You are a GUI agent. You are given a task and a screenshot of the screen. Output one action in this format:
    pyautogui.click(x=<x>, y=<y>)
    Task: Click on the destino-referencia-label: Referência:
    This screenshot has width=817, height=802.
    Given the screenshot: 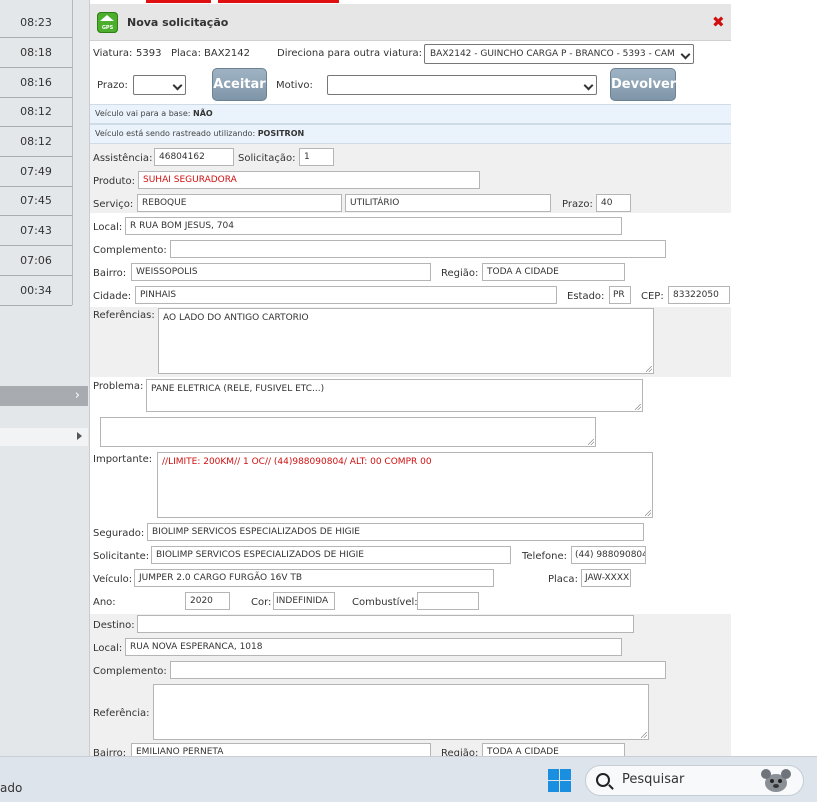 What is the action you would take?
    pyautogui.click(x=121, y=713)
    